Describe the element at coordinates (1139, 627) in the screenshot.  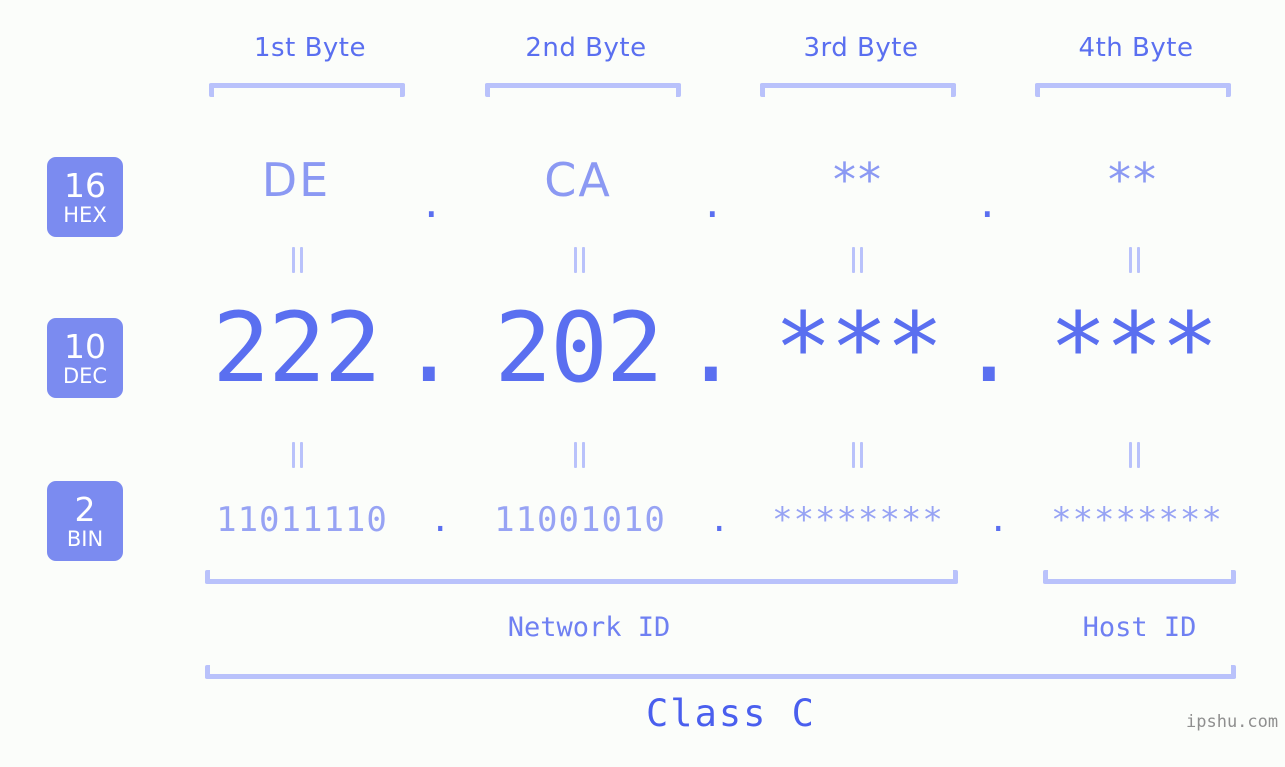
I see `host-id-label: Host ID` at that location.